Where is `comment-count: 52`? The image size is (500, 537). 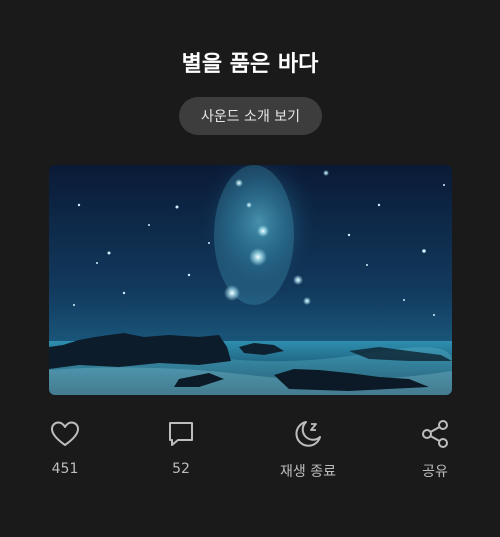
comment-count: 52 is located at coordinates (181, 469).